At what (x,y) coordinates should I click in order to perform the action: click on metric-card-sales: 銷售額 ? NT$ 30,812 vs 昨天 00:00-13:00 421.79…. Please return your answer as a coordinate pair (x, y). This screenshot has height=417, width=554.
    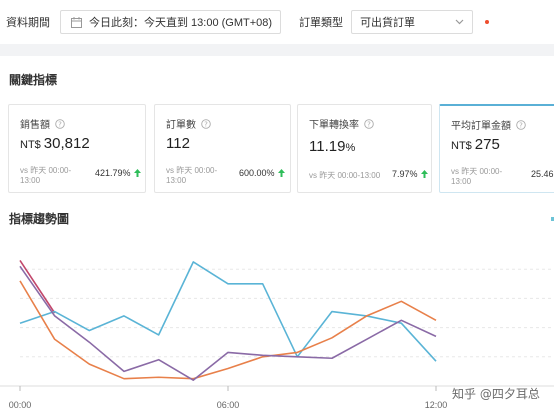
    Looking at the image, I should click on (77, 148).